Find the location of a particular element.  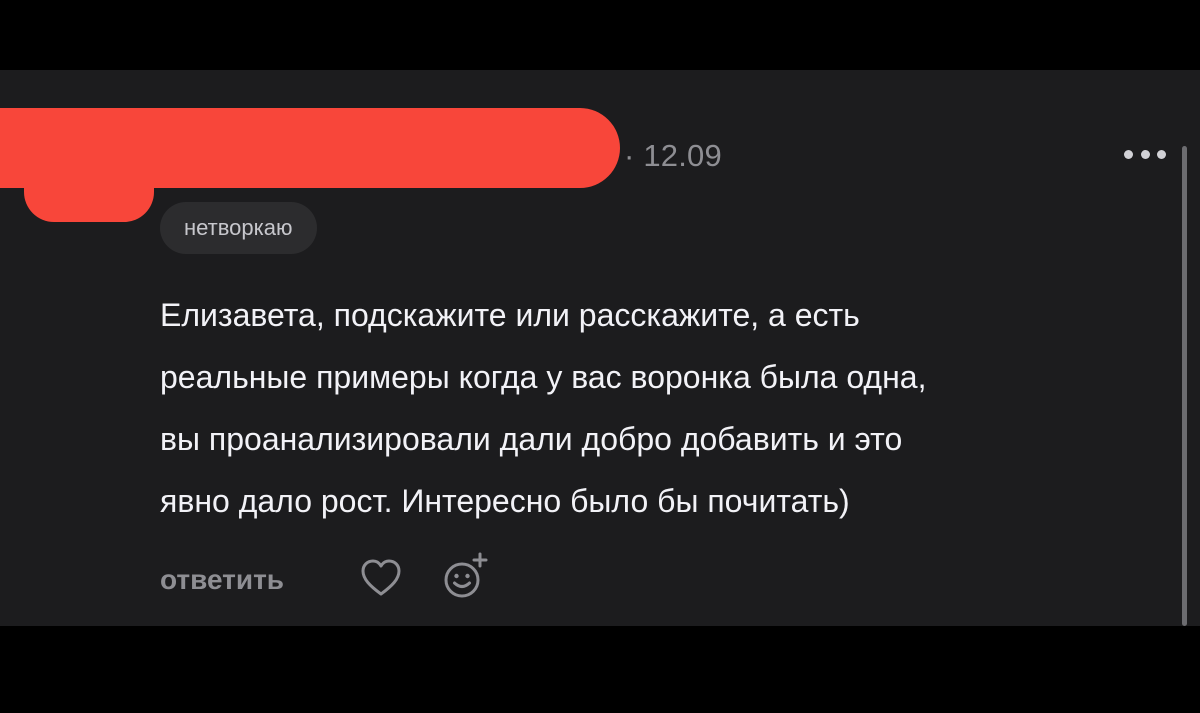

author-tag-badge: нетворкаю is located at coordinates (238, 228).